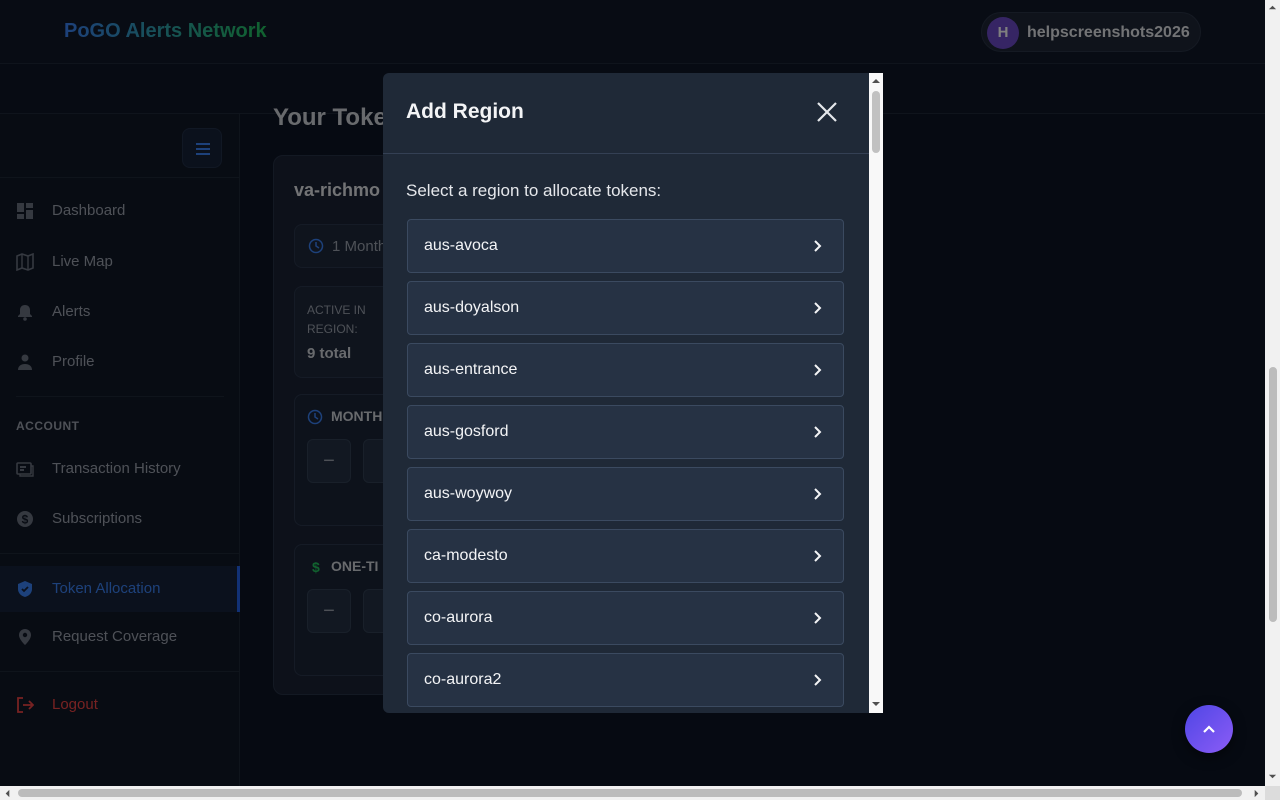  I want to click on horizontal-scrollbar-thumb, so click(630, 793).